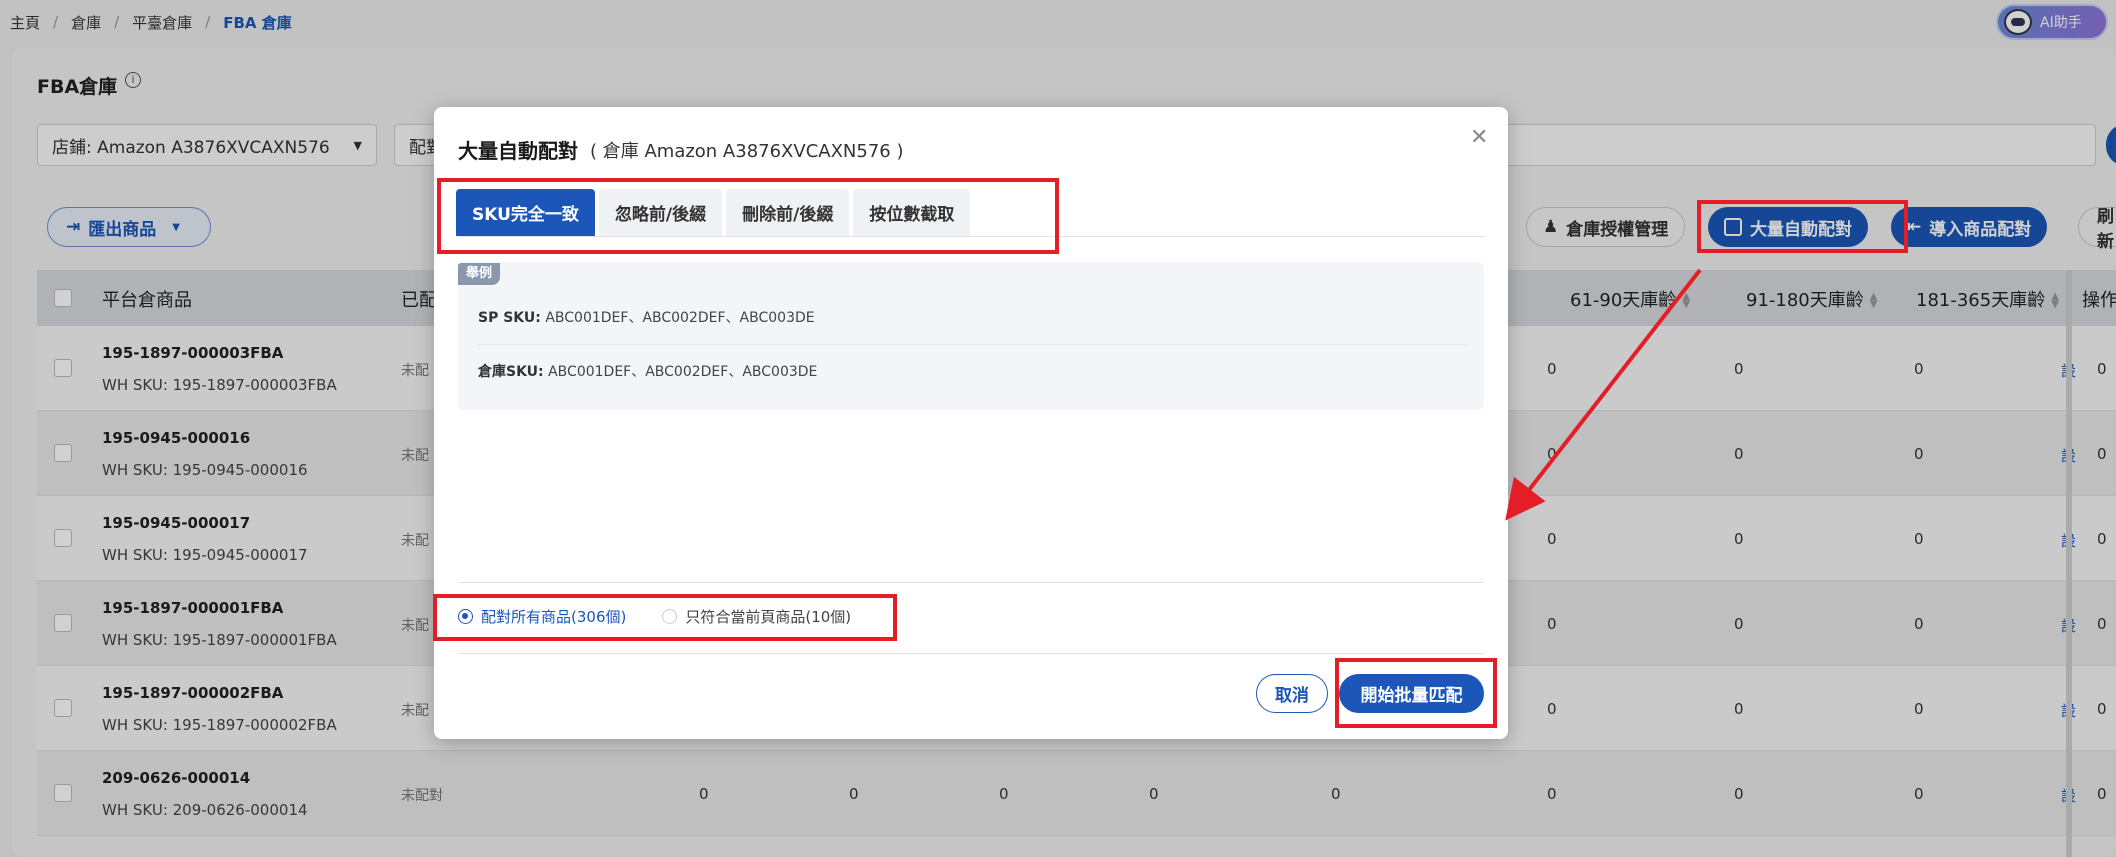  What do you see at coordinates (1603, 394) in the screenshot?
I see `annotation-arrow` at bounding box center [1603, 394].